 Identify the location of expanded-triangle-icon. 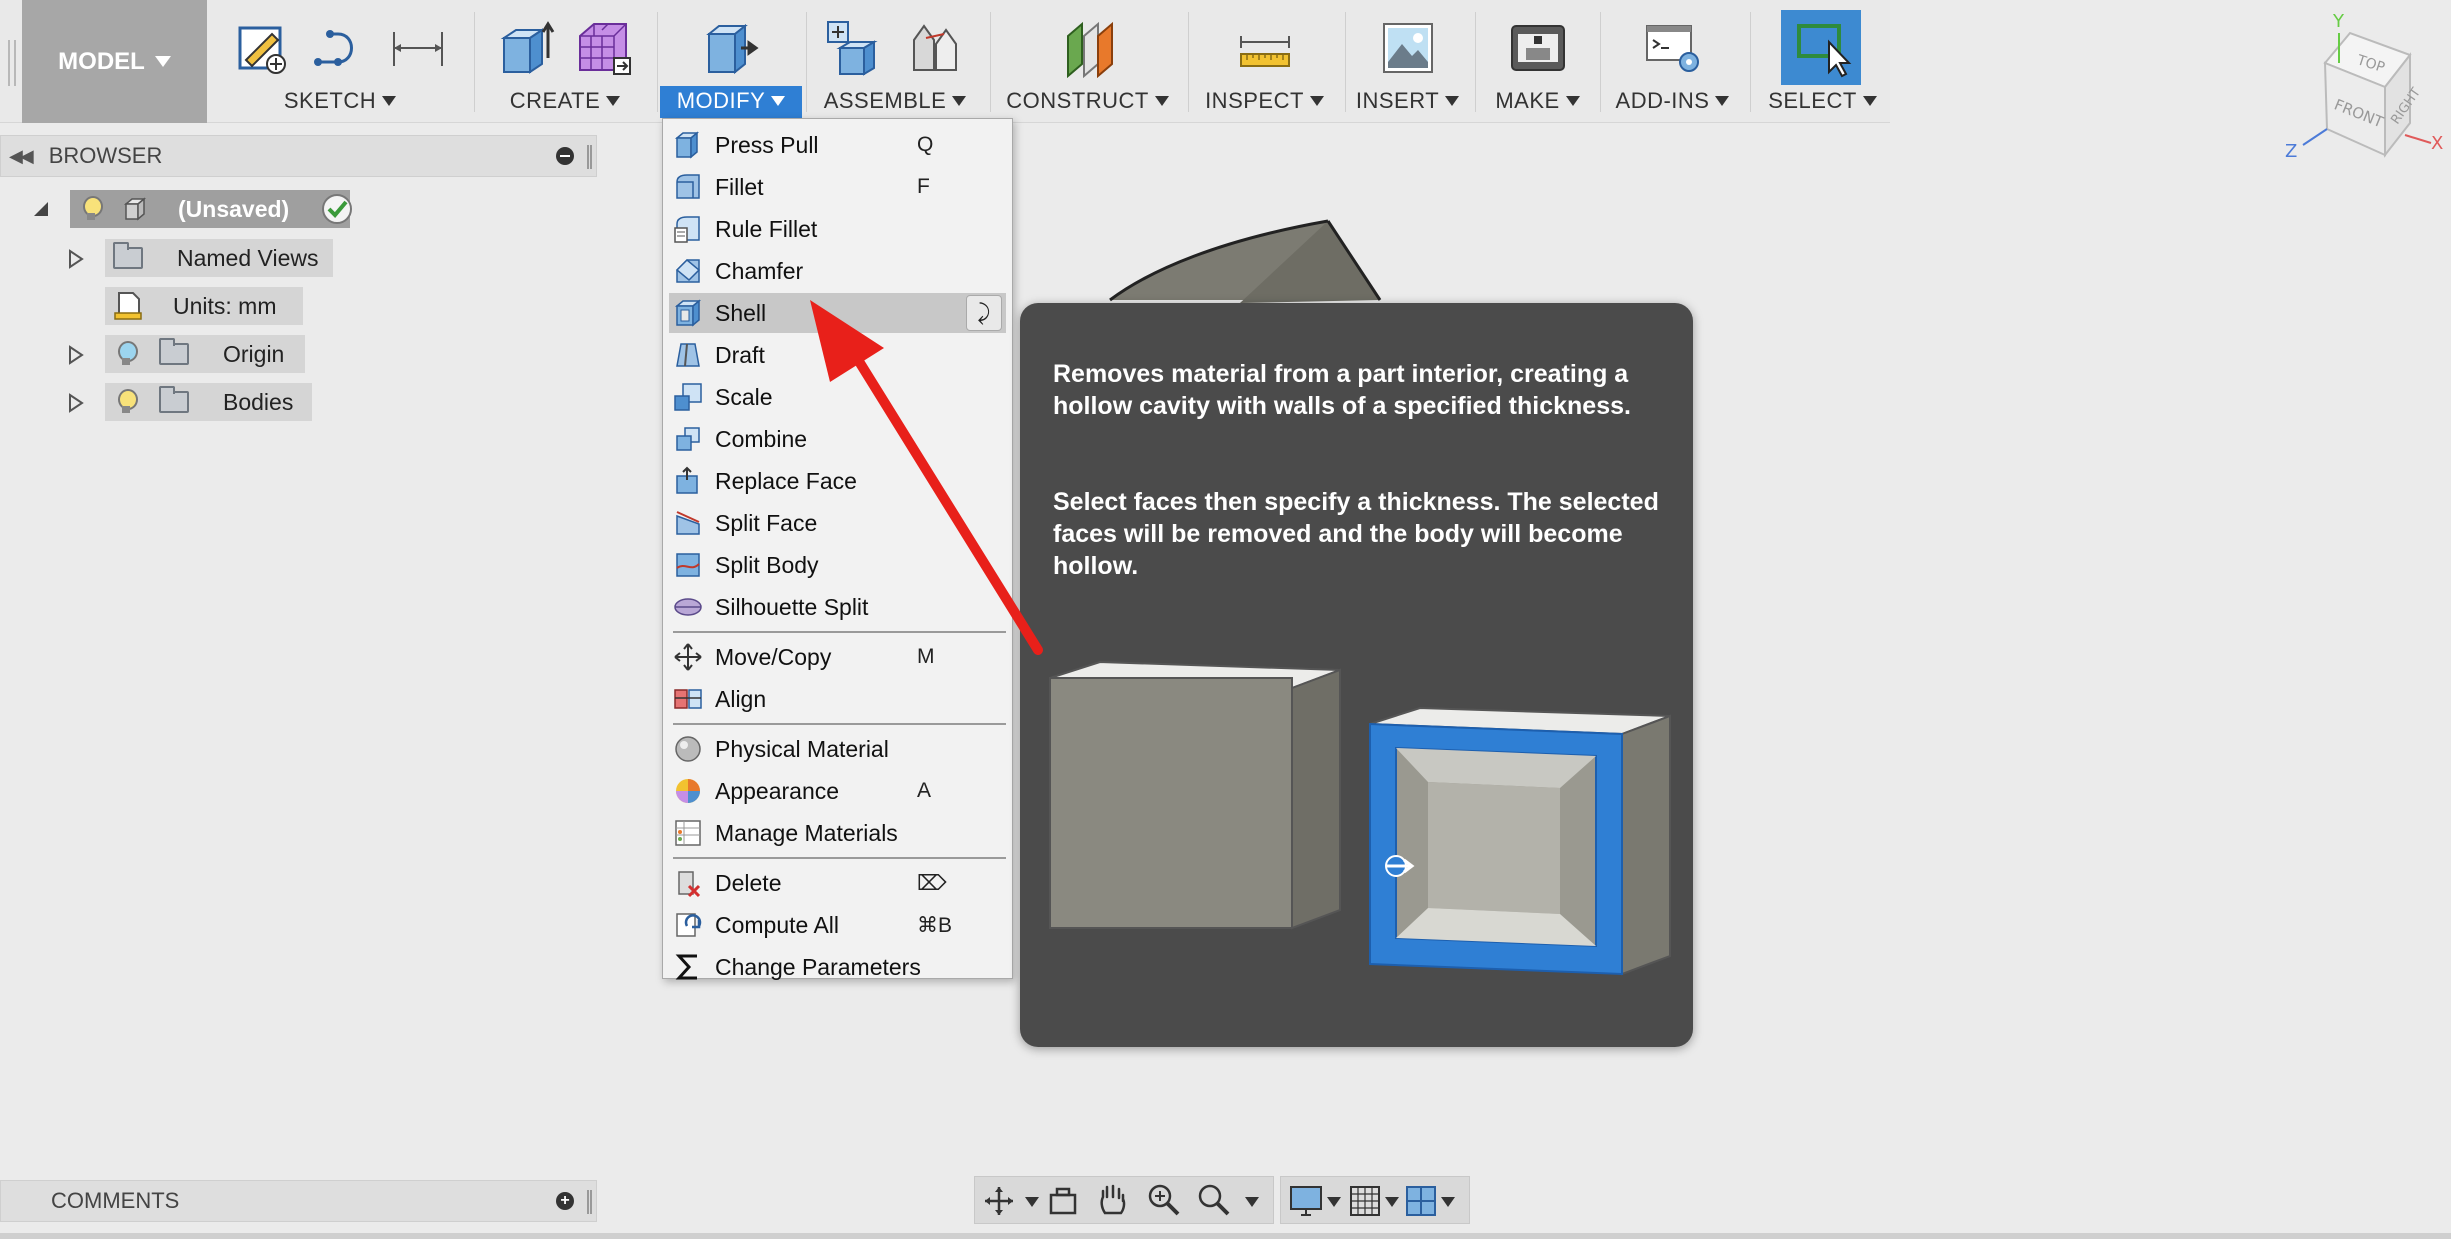
(41, 209).